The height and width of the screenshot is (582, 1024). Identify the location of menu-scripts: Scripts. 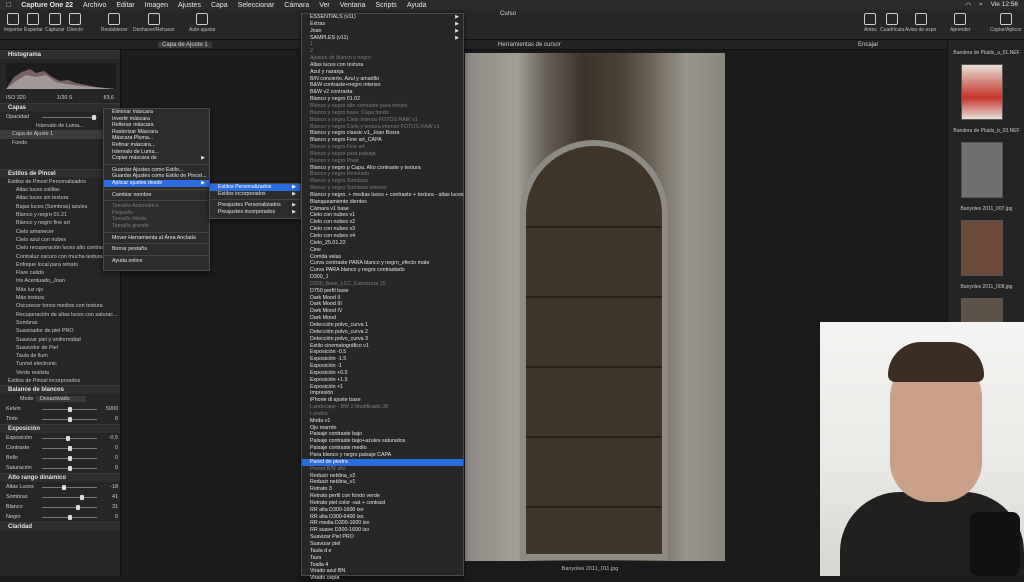
(385, 5).